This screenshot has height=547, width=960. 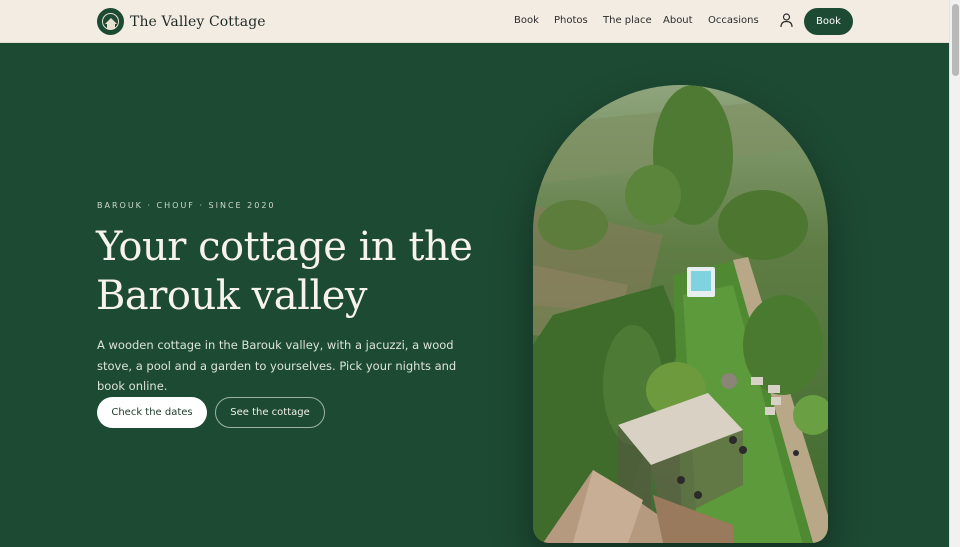 I want to click on hero-title: Your cottage in the Barouk valley, so click(x=296, y=272).